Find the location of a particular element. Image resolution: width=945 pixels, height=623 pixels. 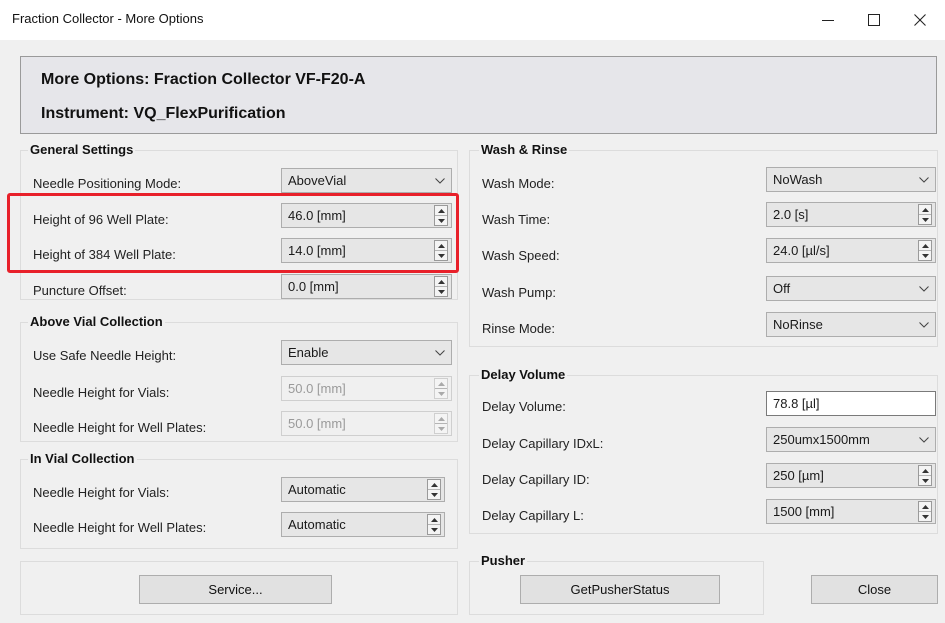

wash-rinse-title: Wash & Rinse is located at coordinates (524, 149).